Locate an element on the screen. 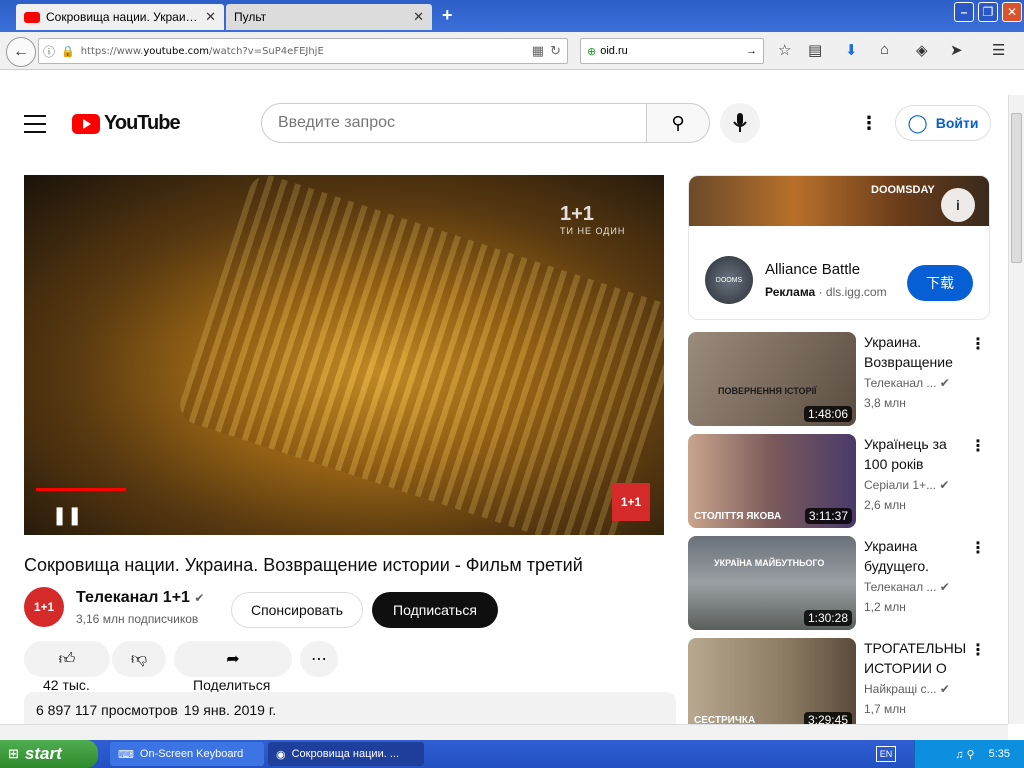 The image size is (1024, 768). channel-name: Телеканал 1+1 ✔ is located at coordinates (140, 598).